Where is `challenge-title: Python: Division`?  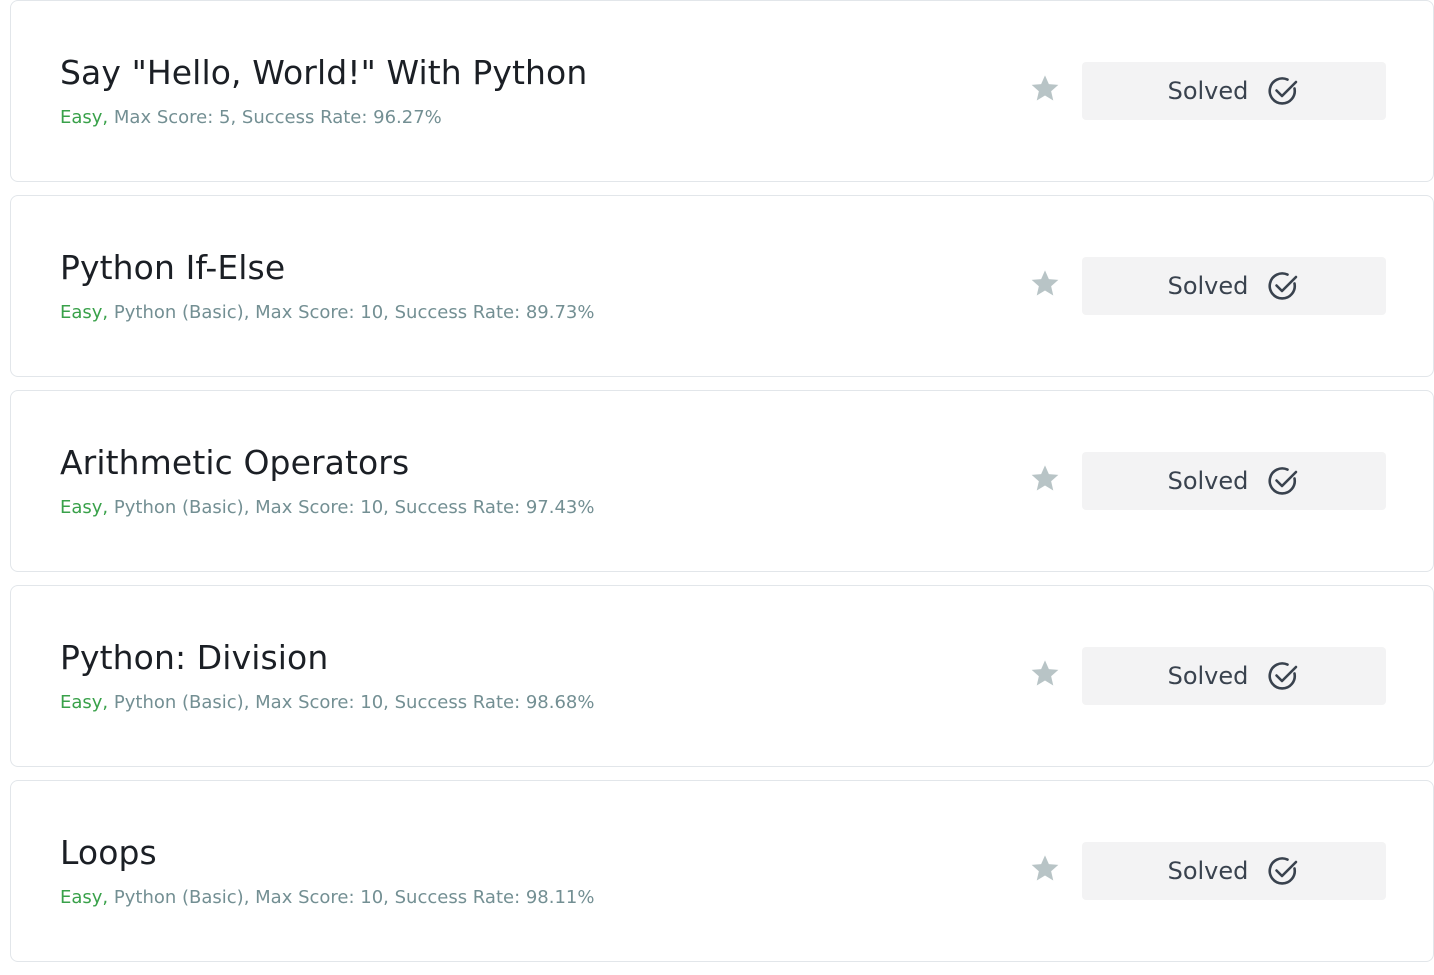 challenge-title: Python: Division is located at coordinates (194, 657).